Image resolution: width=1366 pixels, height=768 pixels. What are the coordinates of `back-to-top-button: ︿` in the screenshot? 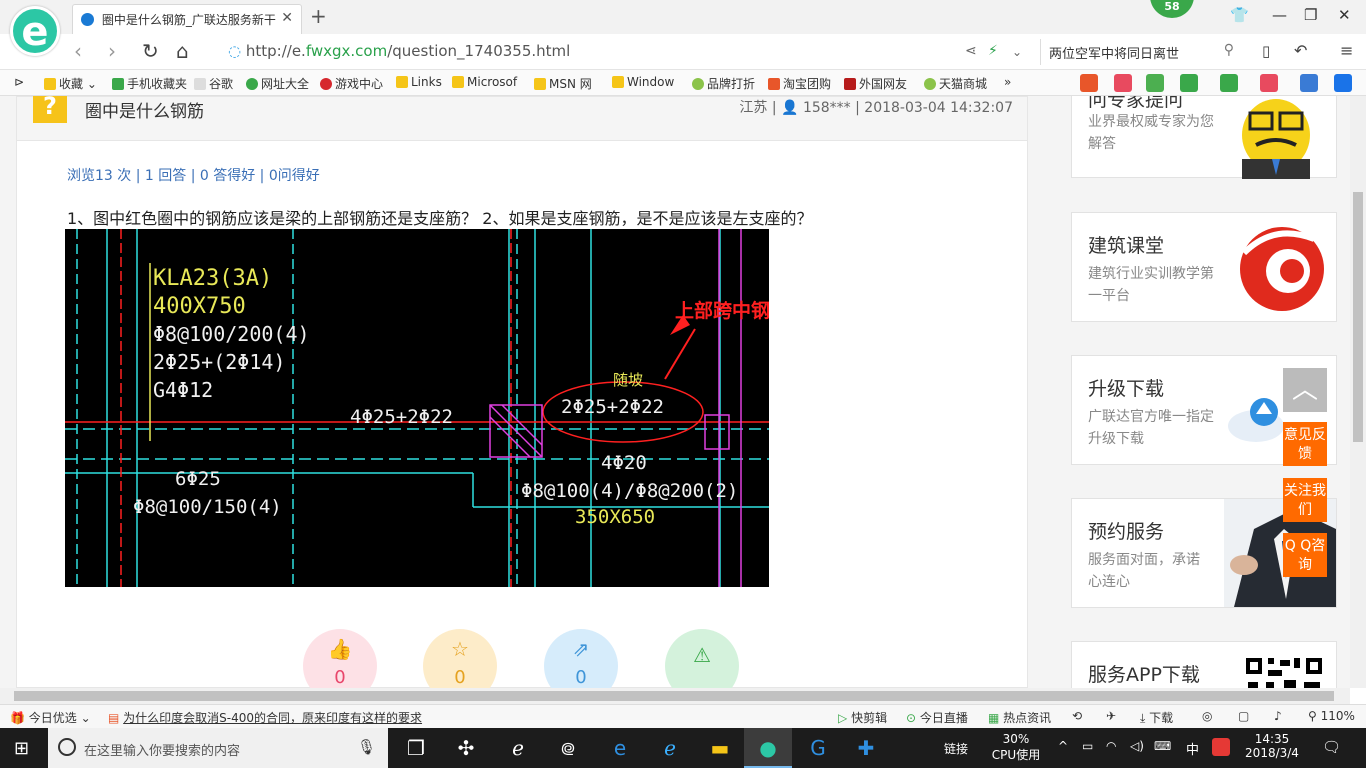 It's located at (1305, 390).